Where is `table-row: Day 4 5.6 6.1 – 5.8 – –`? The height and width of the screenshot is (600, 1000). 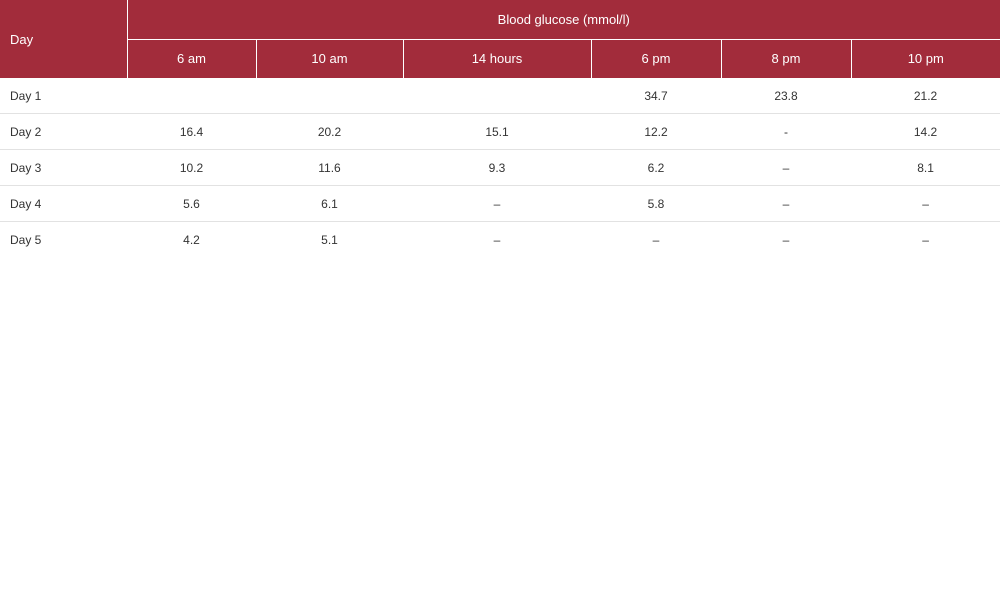 table-row: Day 4 5.6 6.1 – 5.8 – – is located at coordinates (500, 203).